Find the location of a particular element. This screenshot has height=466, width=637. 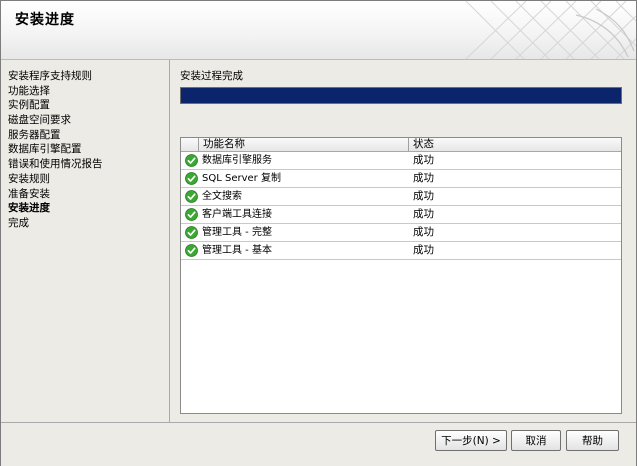

table-row: SQL Server 复制 成功 is located at coordinates (401, 179).